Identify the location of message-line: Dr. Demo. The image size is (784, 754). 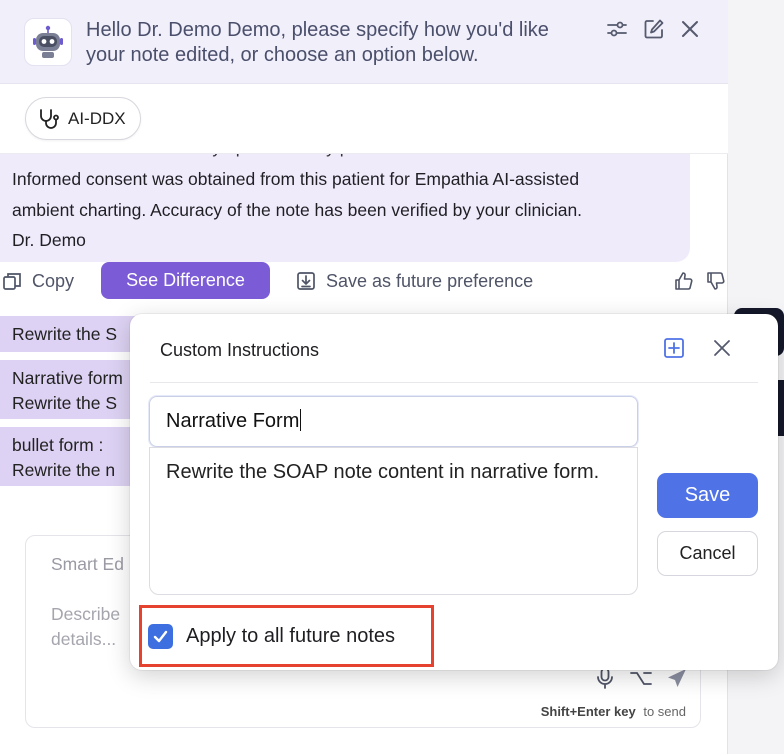
(49, 240).